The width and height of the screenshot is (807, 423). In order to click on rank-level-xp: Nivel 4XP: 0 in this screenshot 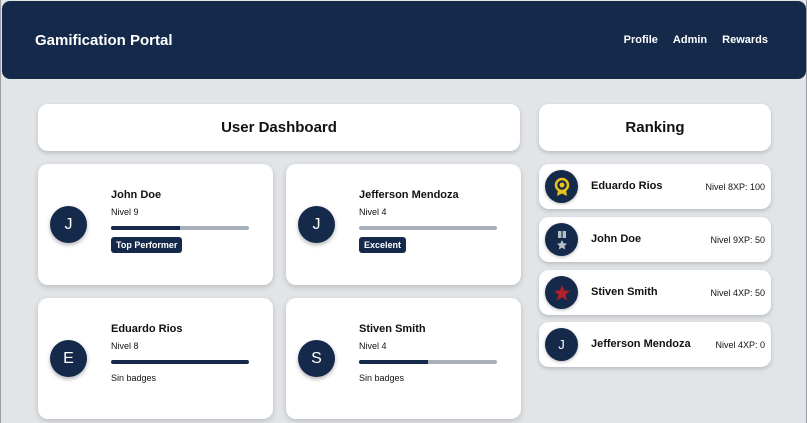, I will do `click(740, 345)`.